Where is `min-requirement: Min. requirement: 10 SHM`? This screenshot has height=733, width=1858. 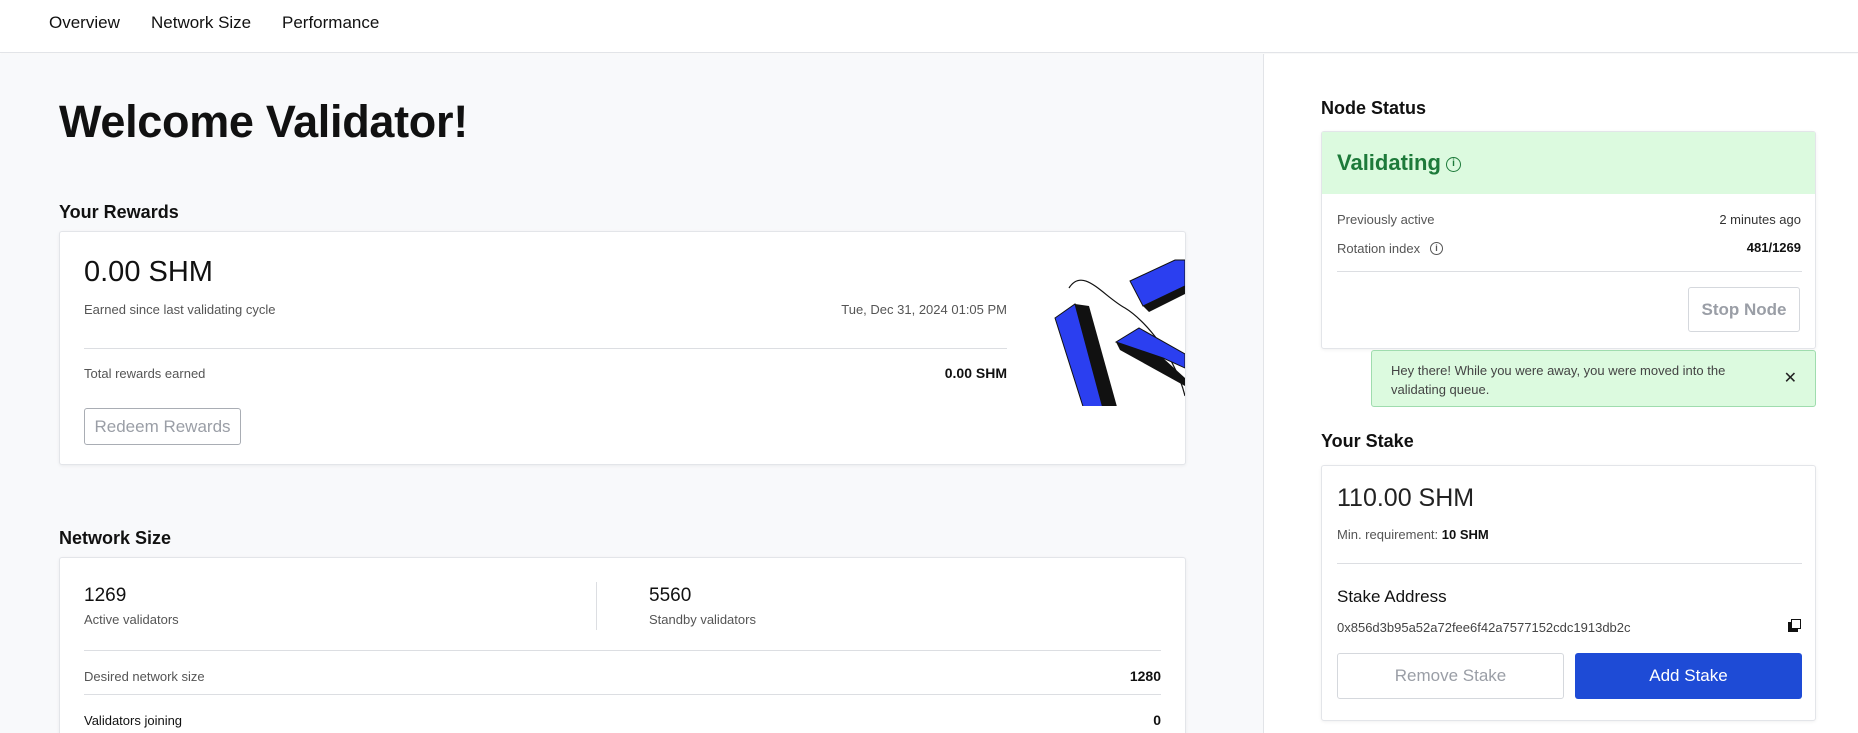
min-requirement: Min. requirement: 10 SHM is located at coordinates (1413, 534).